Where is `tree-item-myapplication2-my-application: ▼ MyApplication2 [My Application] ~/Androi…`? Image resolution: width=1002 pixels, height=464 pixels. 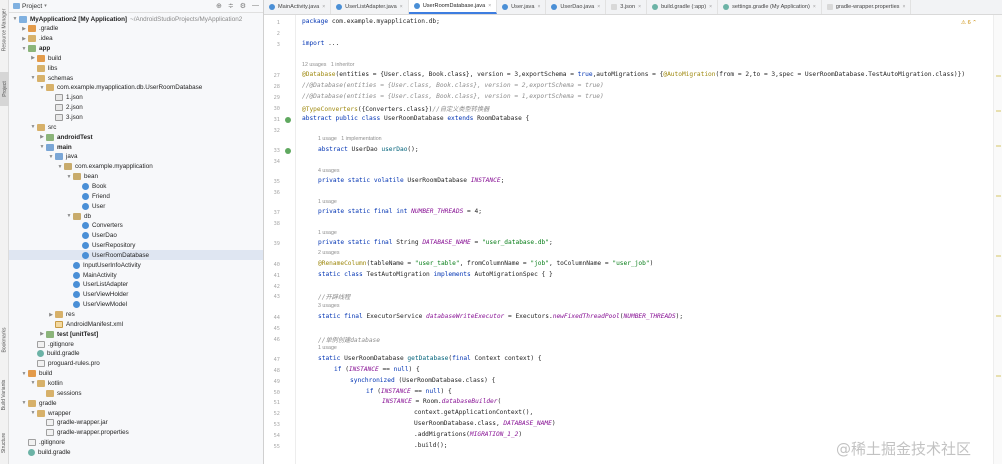 tree-item-myapplication2-my-application: ▼ MyApplication2 [My Application] ~/Androi… is located at coordinates (136, 19).